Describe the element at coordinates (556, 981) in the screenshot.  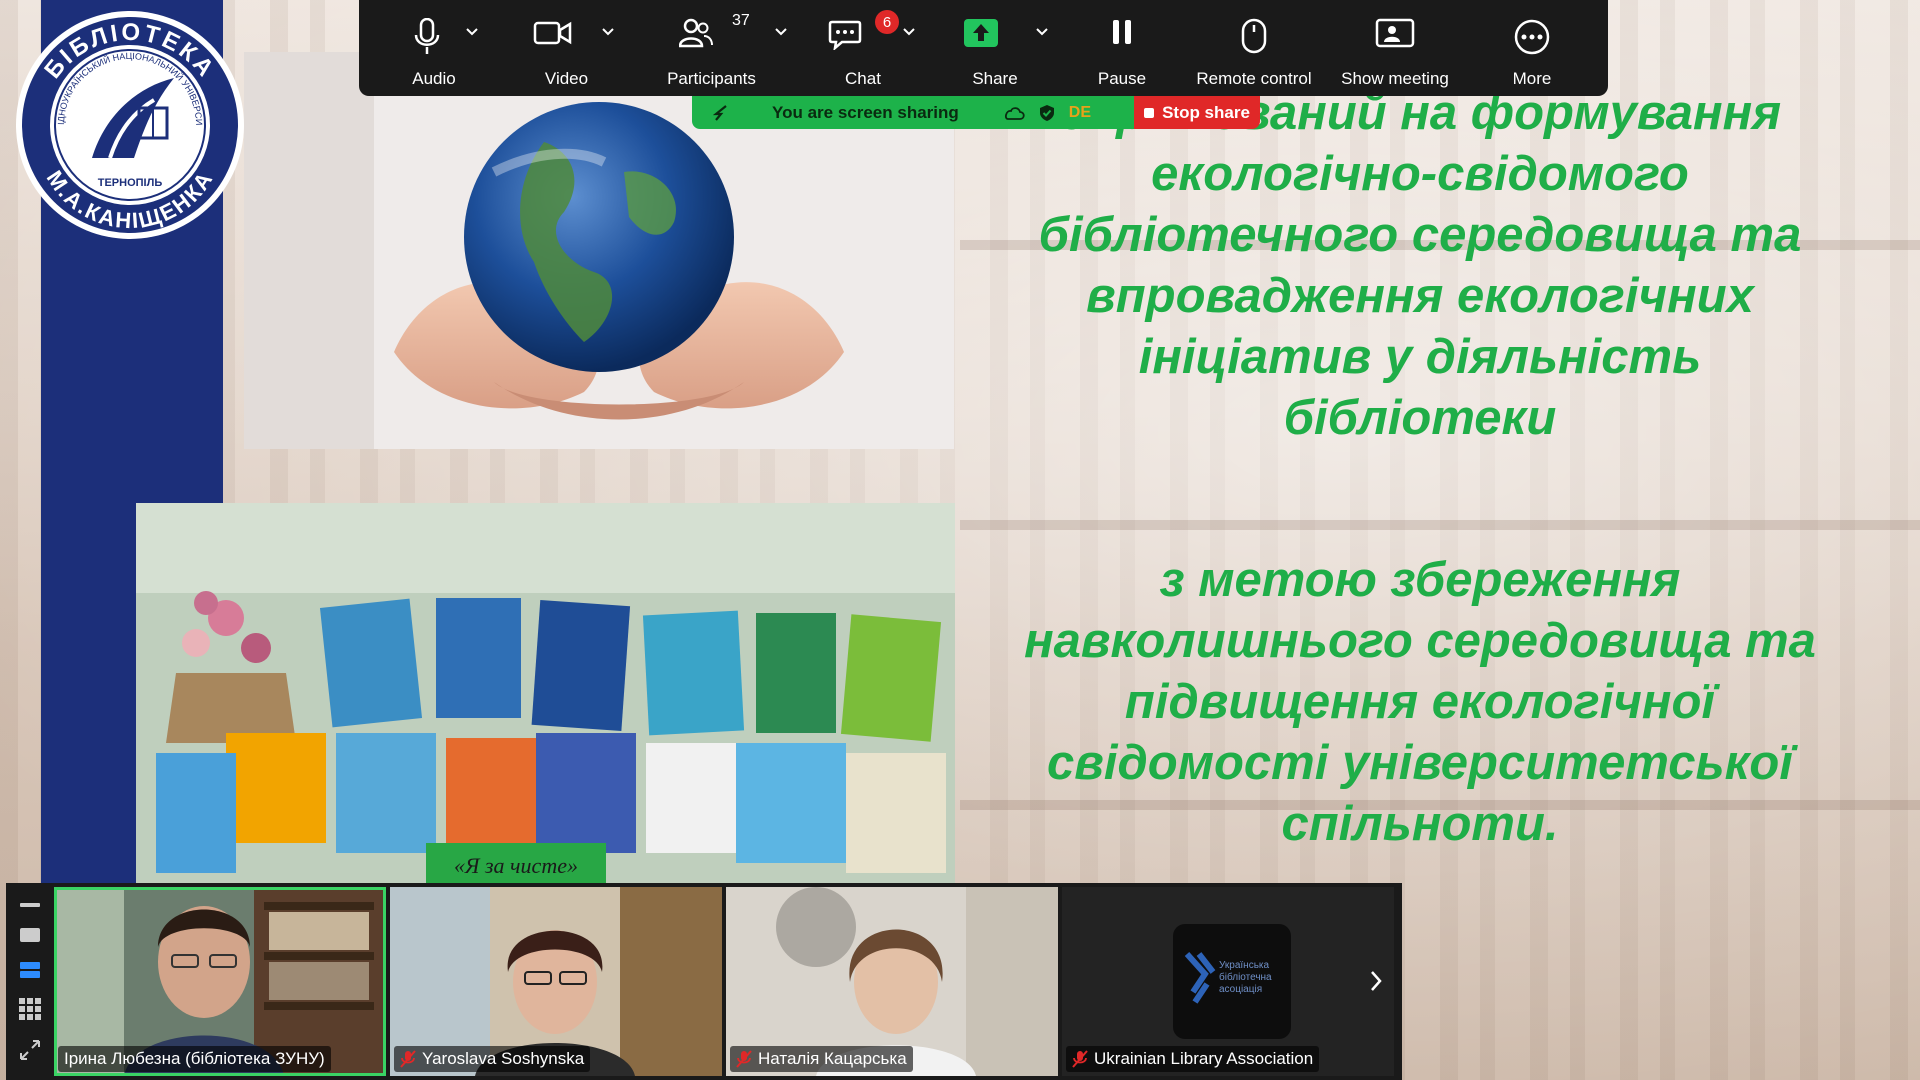
I see `participant-tile: Yaroslava Soshynska` at that location.